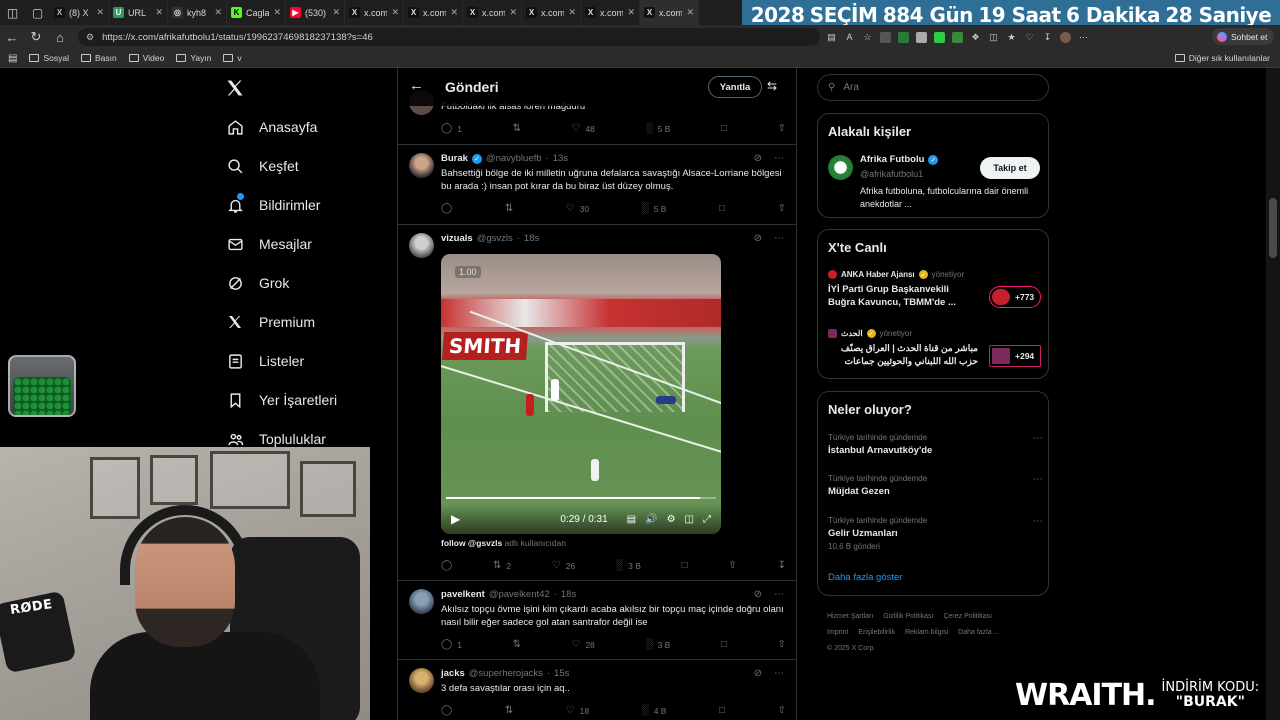  I want to click on footer-link: Gizlilik Politikası, so click(908, 616).